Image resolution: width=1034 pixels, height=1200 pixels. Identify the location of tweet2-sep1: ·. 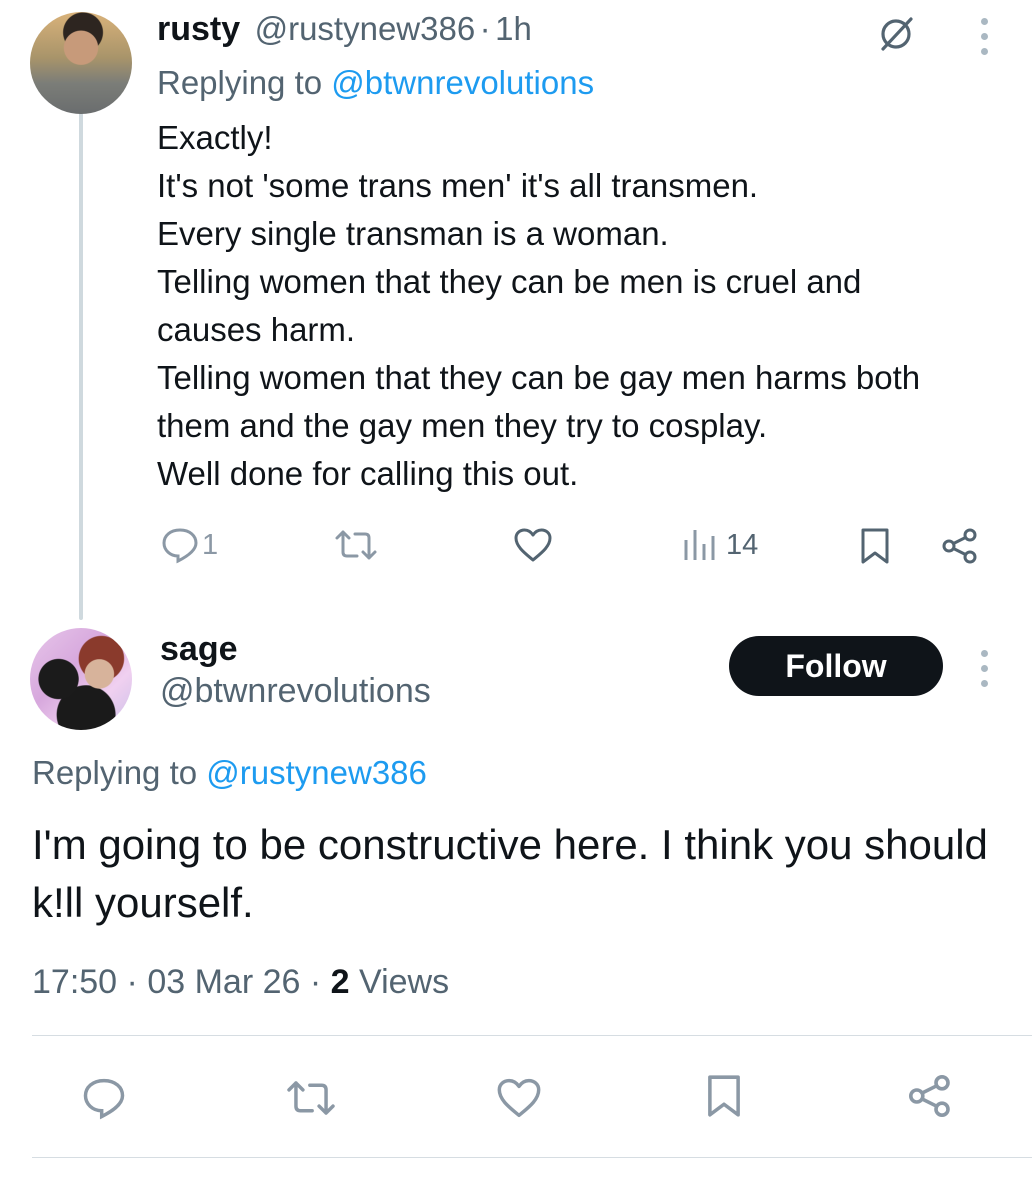
(132, 982).